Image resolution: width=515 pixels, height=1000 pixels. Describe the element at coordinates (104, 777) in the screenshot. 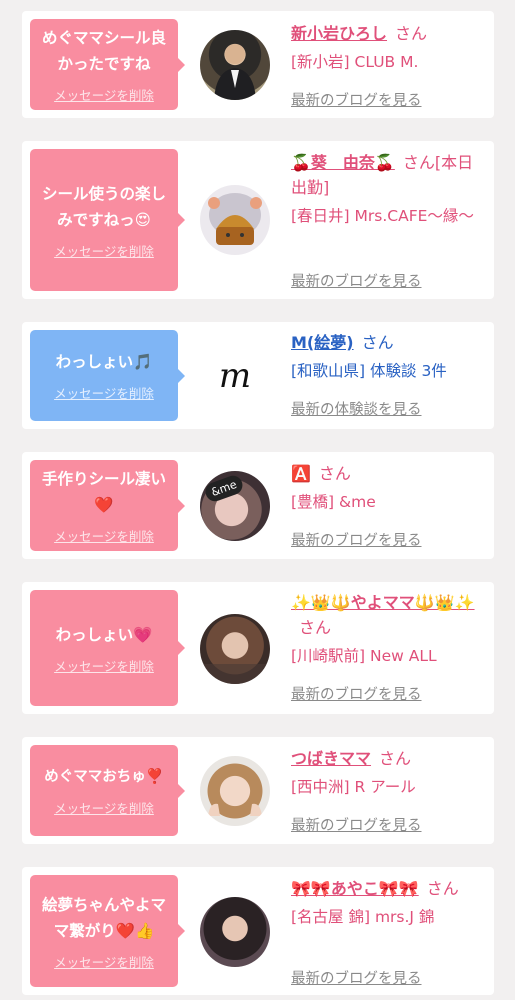

I see `message-text: めぐママおちゅ❣️` at that location.